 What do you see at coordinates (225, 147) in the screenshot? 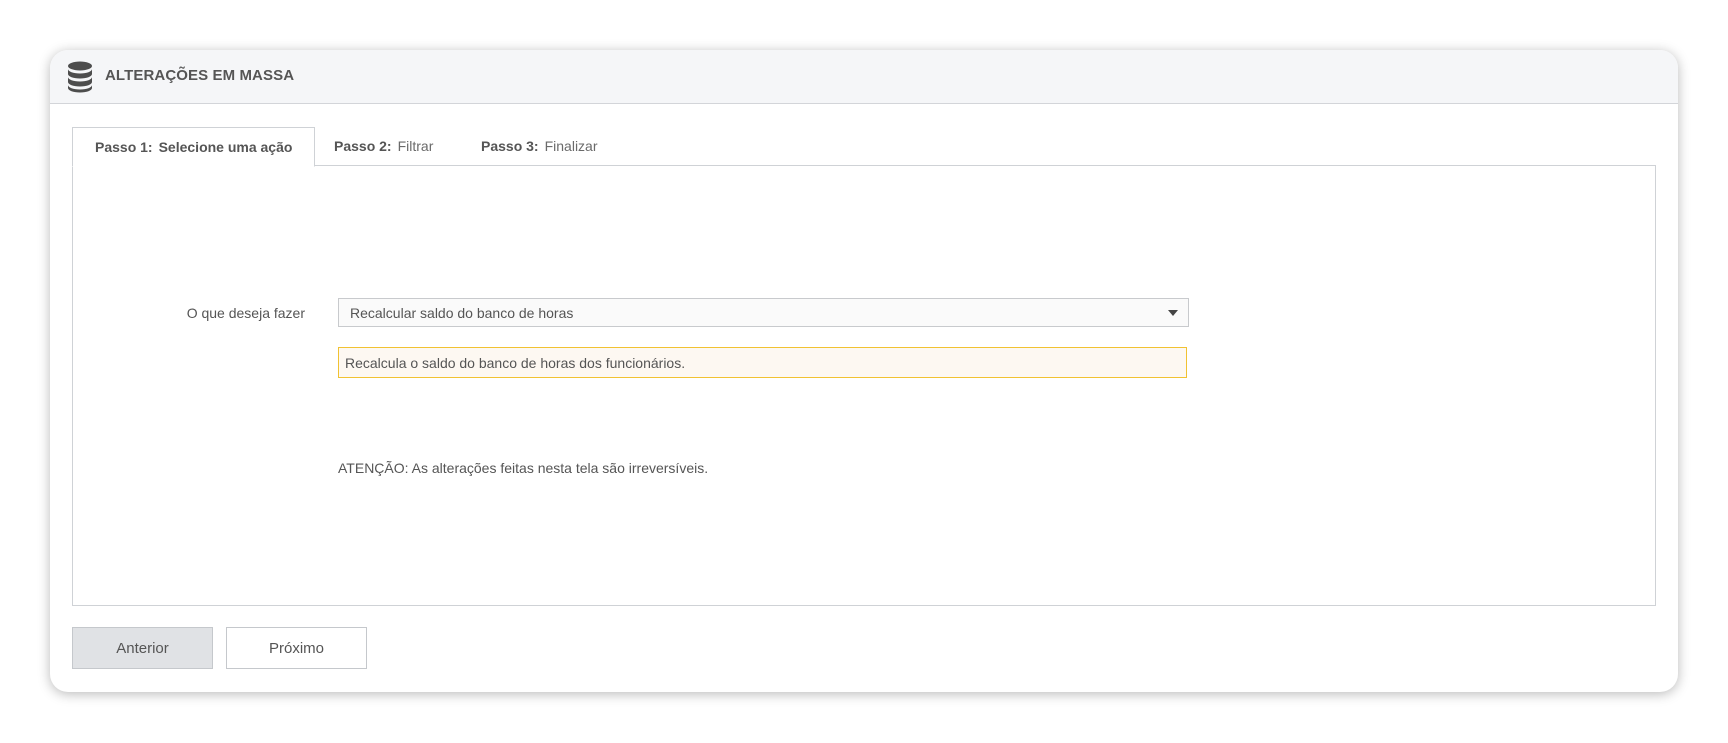
I see `tab-label: Selecione uma ação` at bounding box center [225, 147].